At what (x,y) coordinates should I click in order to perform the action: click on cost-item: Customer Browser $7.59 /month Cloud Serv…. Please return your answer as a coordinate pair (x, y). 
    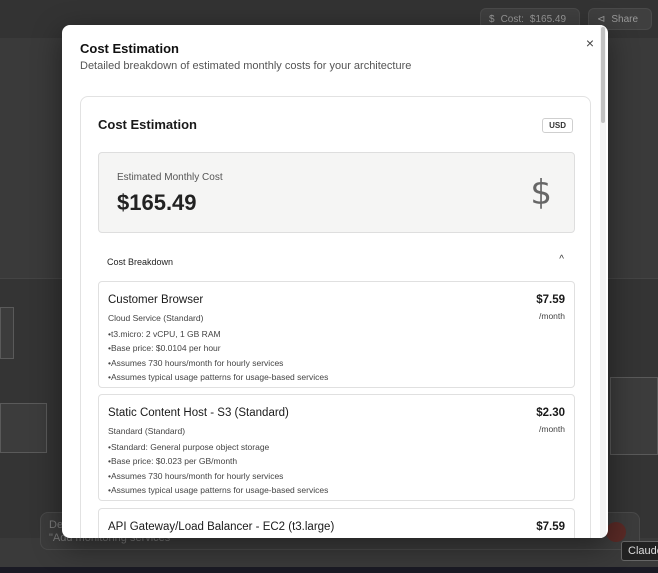
    Looking at the image, I should click on (336, 334).